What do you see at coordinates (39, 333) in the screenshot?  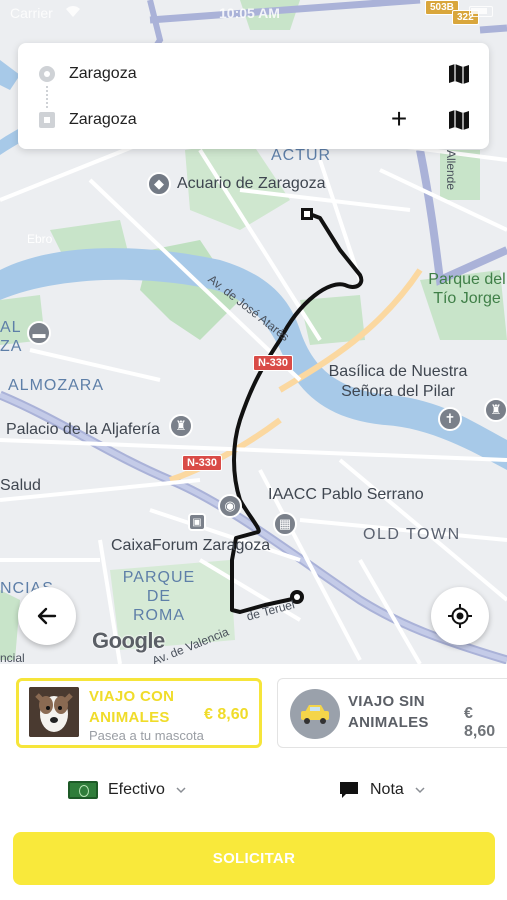 I see `hotel-icon: ▬` at bounding box center [39, 333].